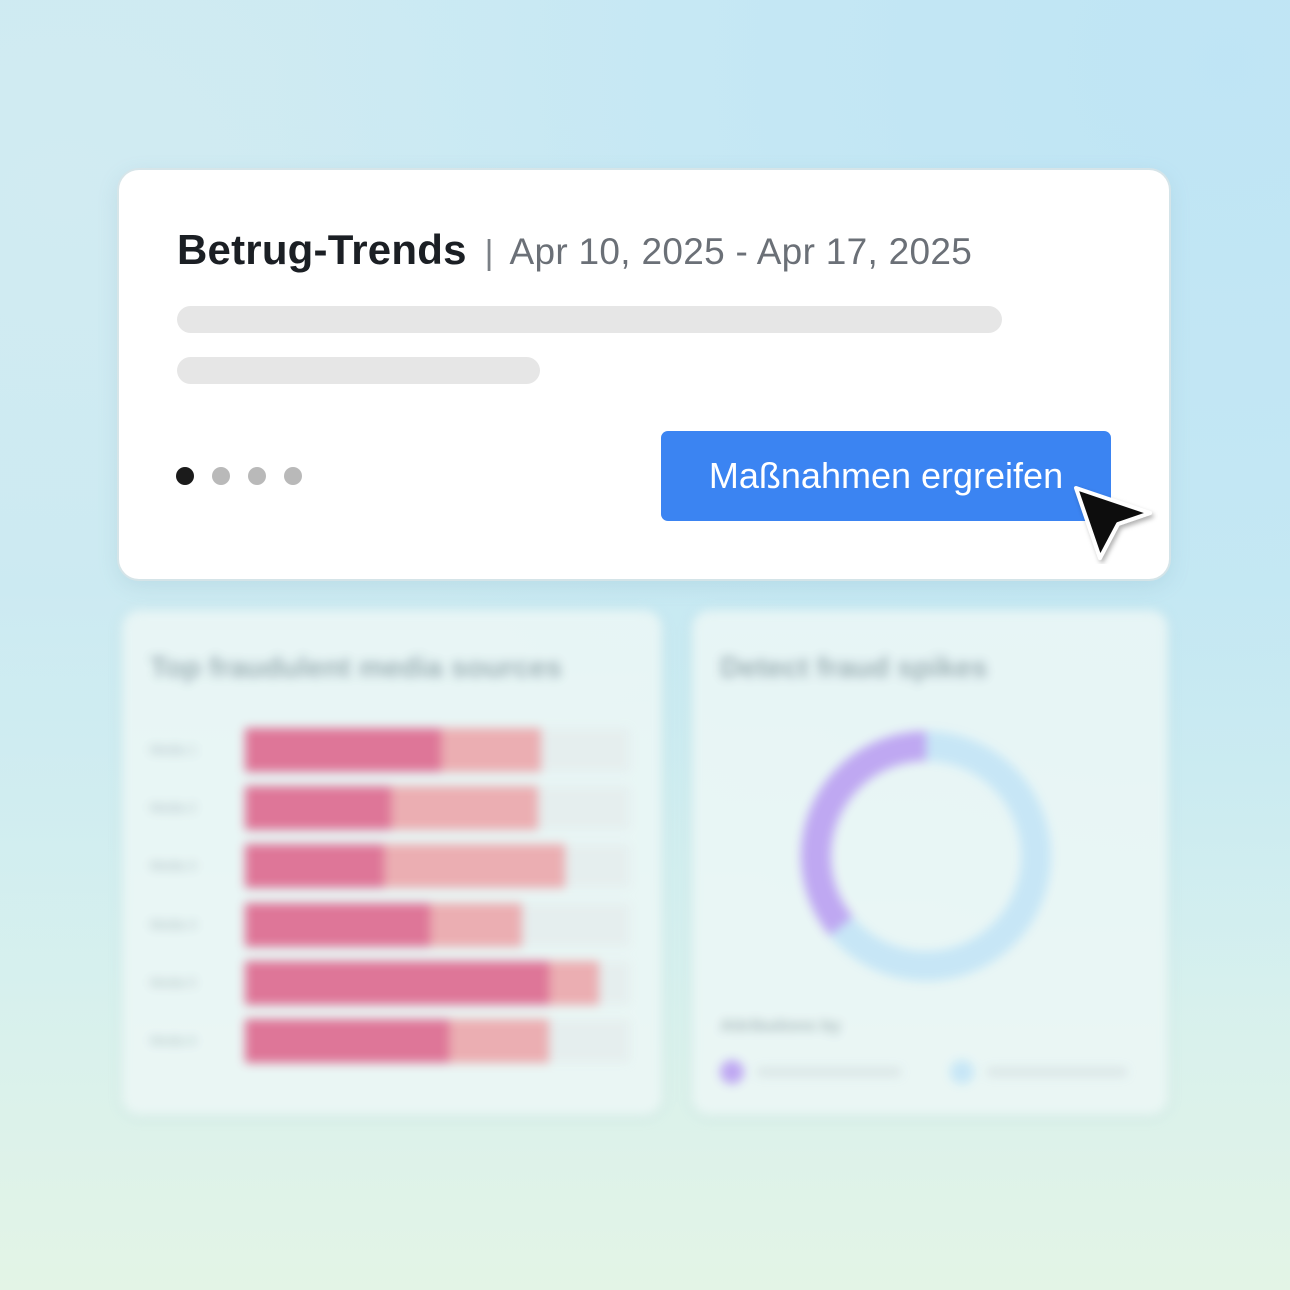 Image resolution: width=1290 pixels, height=1290 pixels. Describe the element at coordinates (780, 1025) in the screenshot. I see `legend-title: Attributions by` at that location.